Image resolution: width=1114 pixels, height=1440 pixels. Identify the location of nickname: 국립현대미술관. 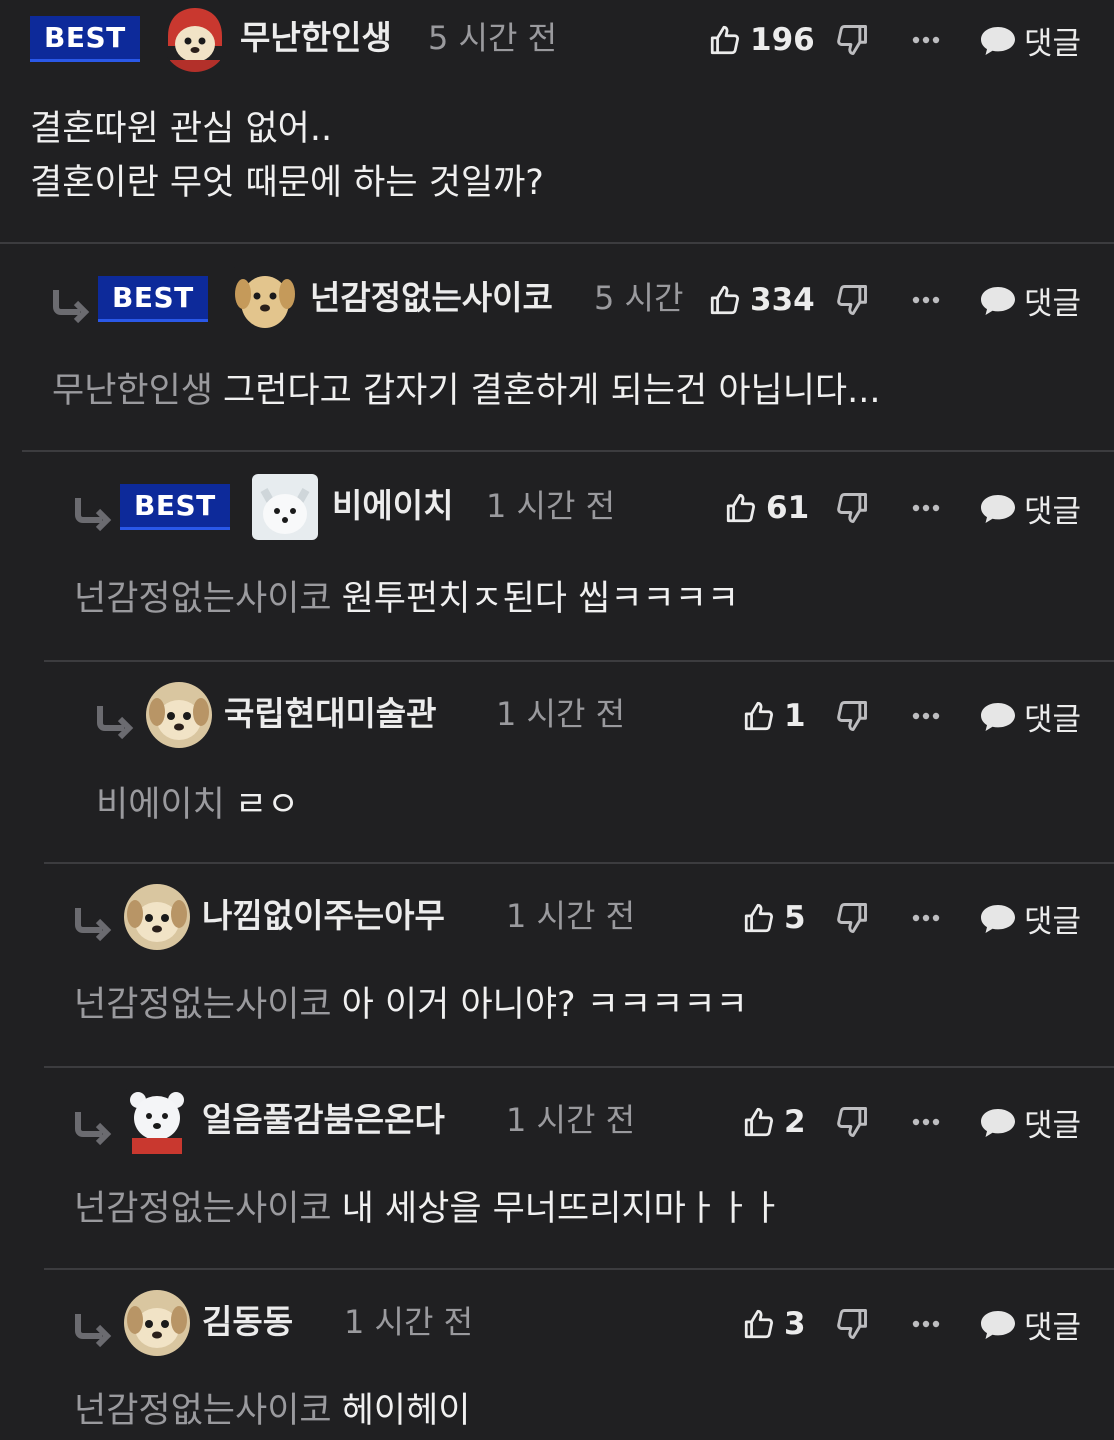
(330, 714).